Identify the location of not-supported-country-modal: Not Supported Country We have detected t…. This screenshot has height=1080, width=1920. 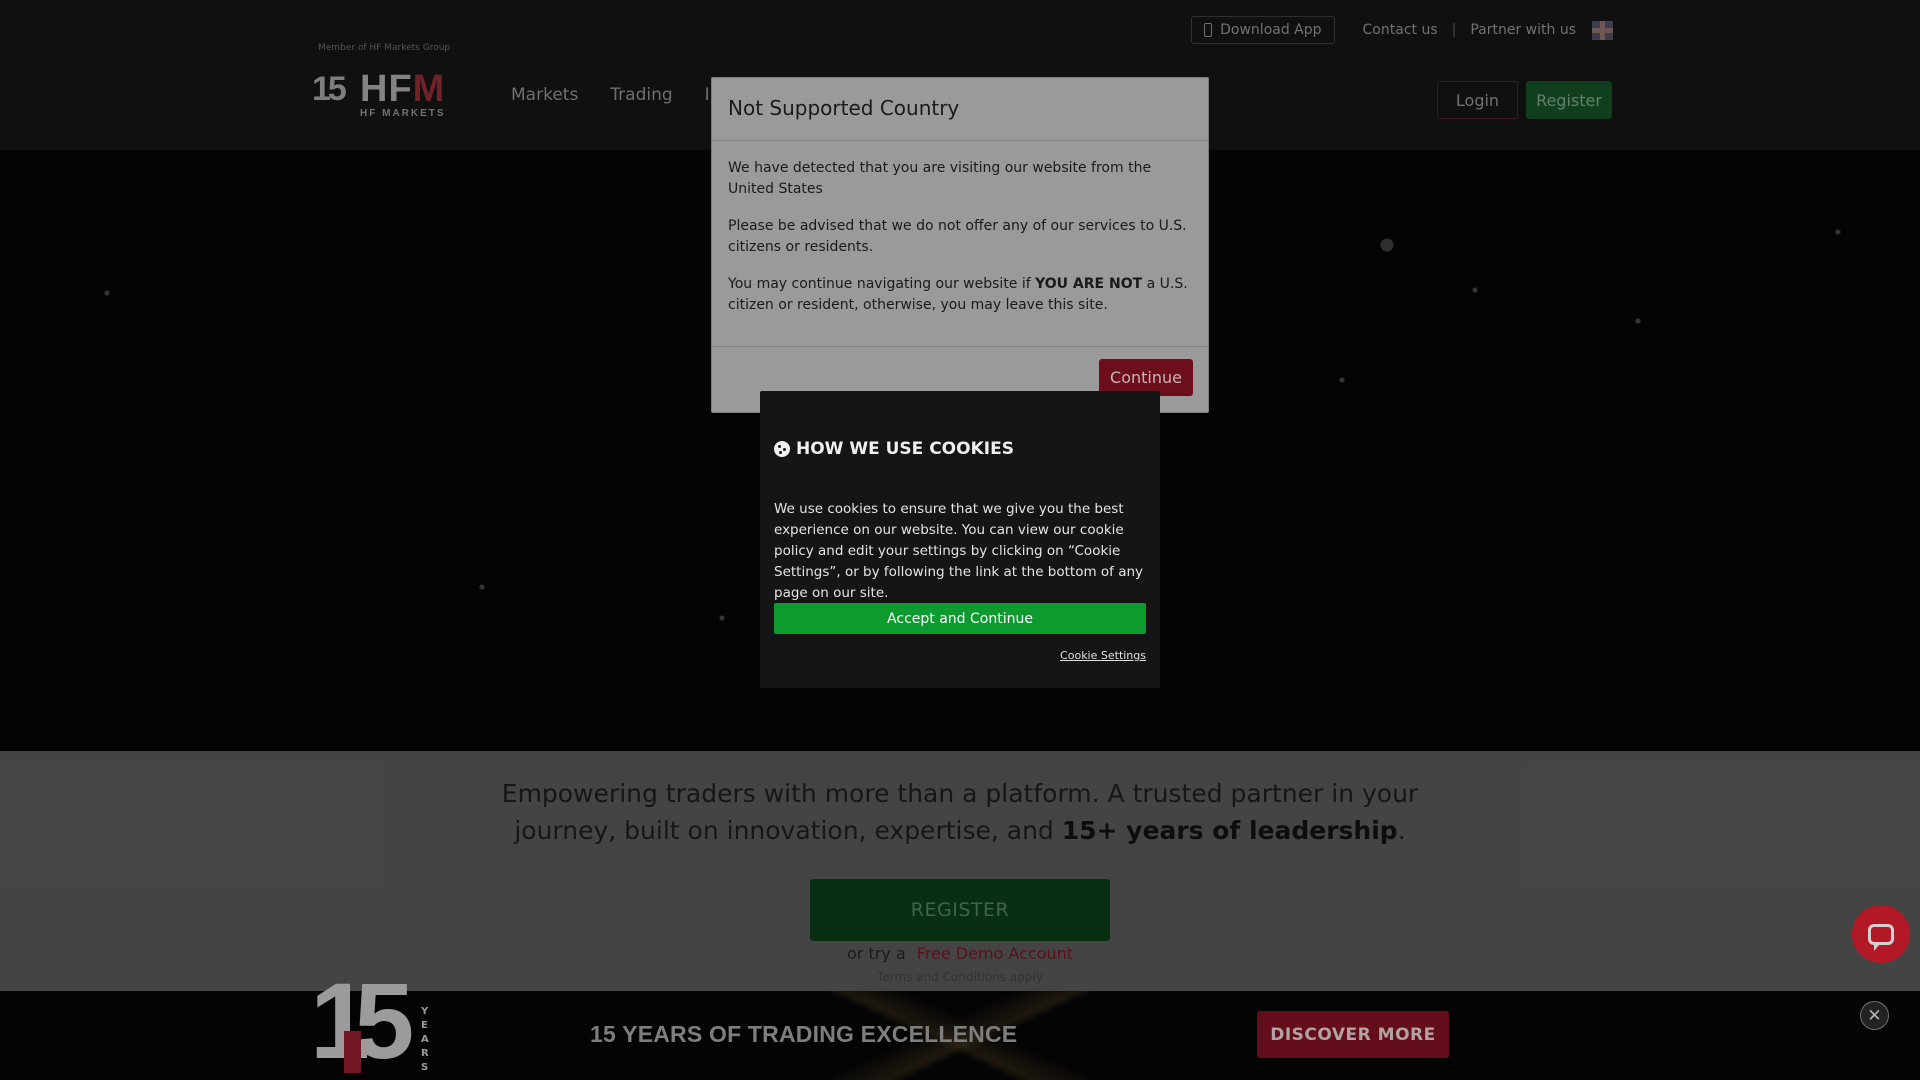
(960, 245).